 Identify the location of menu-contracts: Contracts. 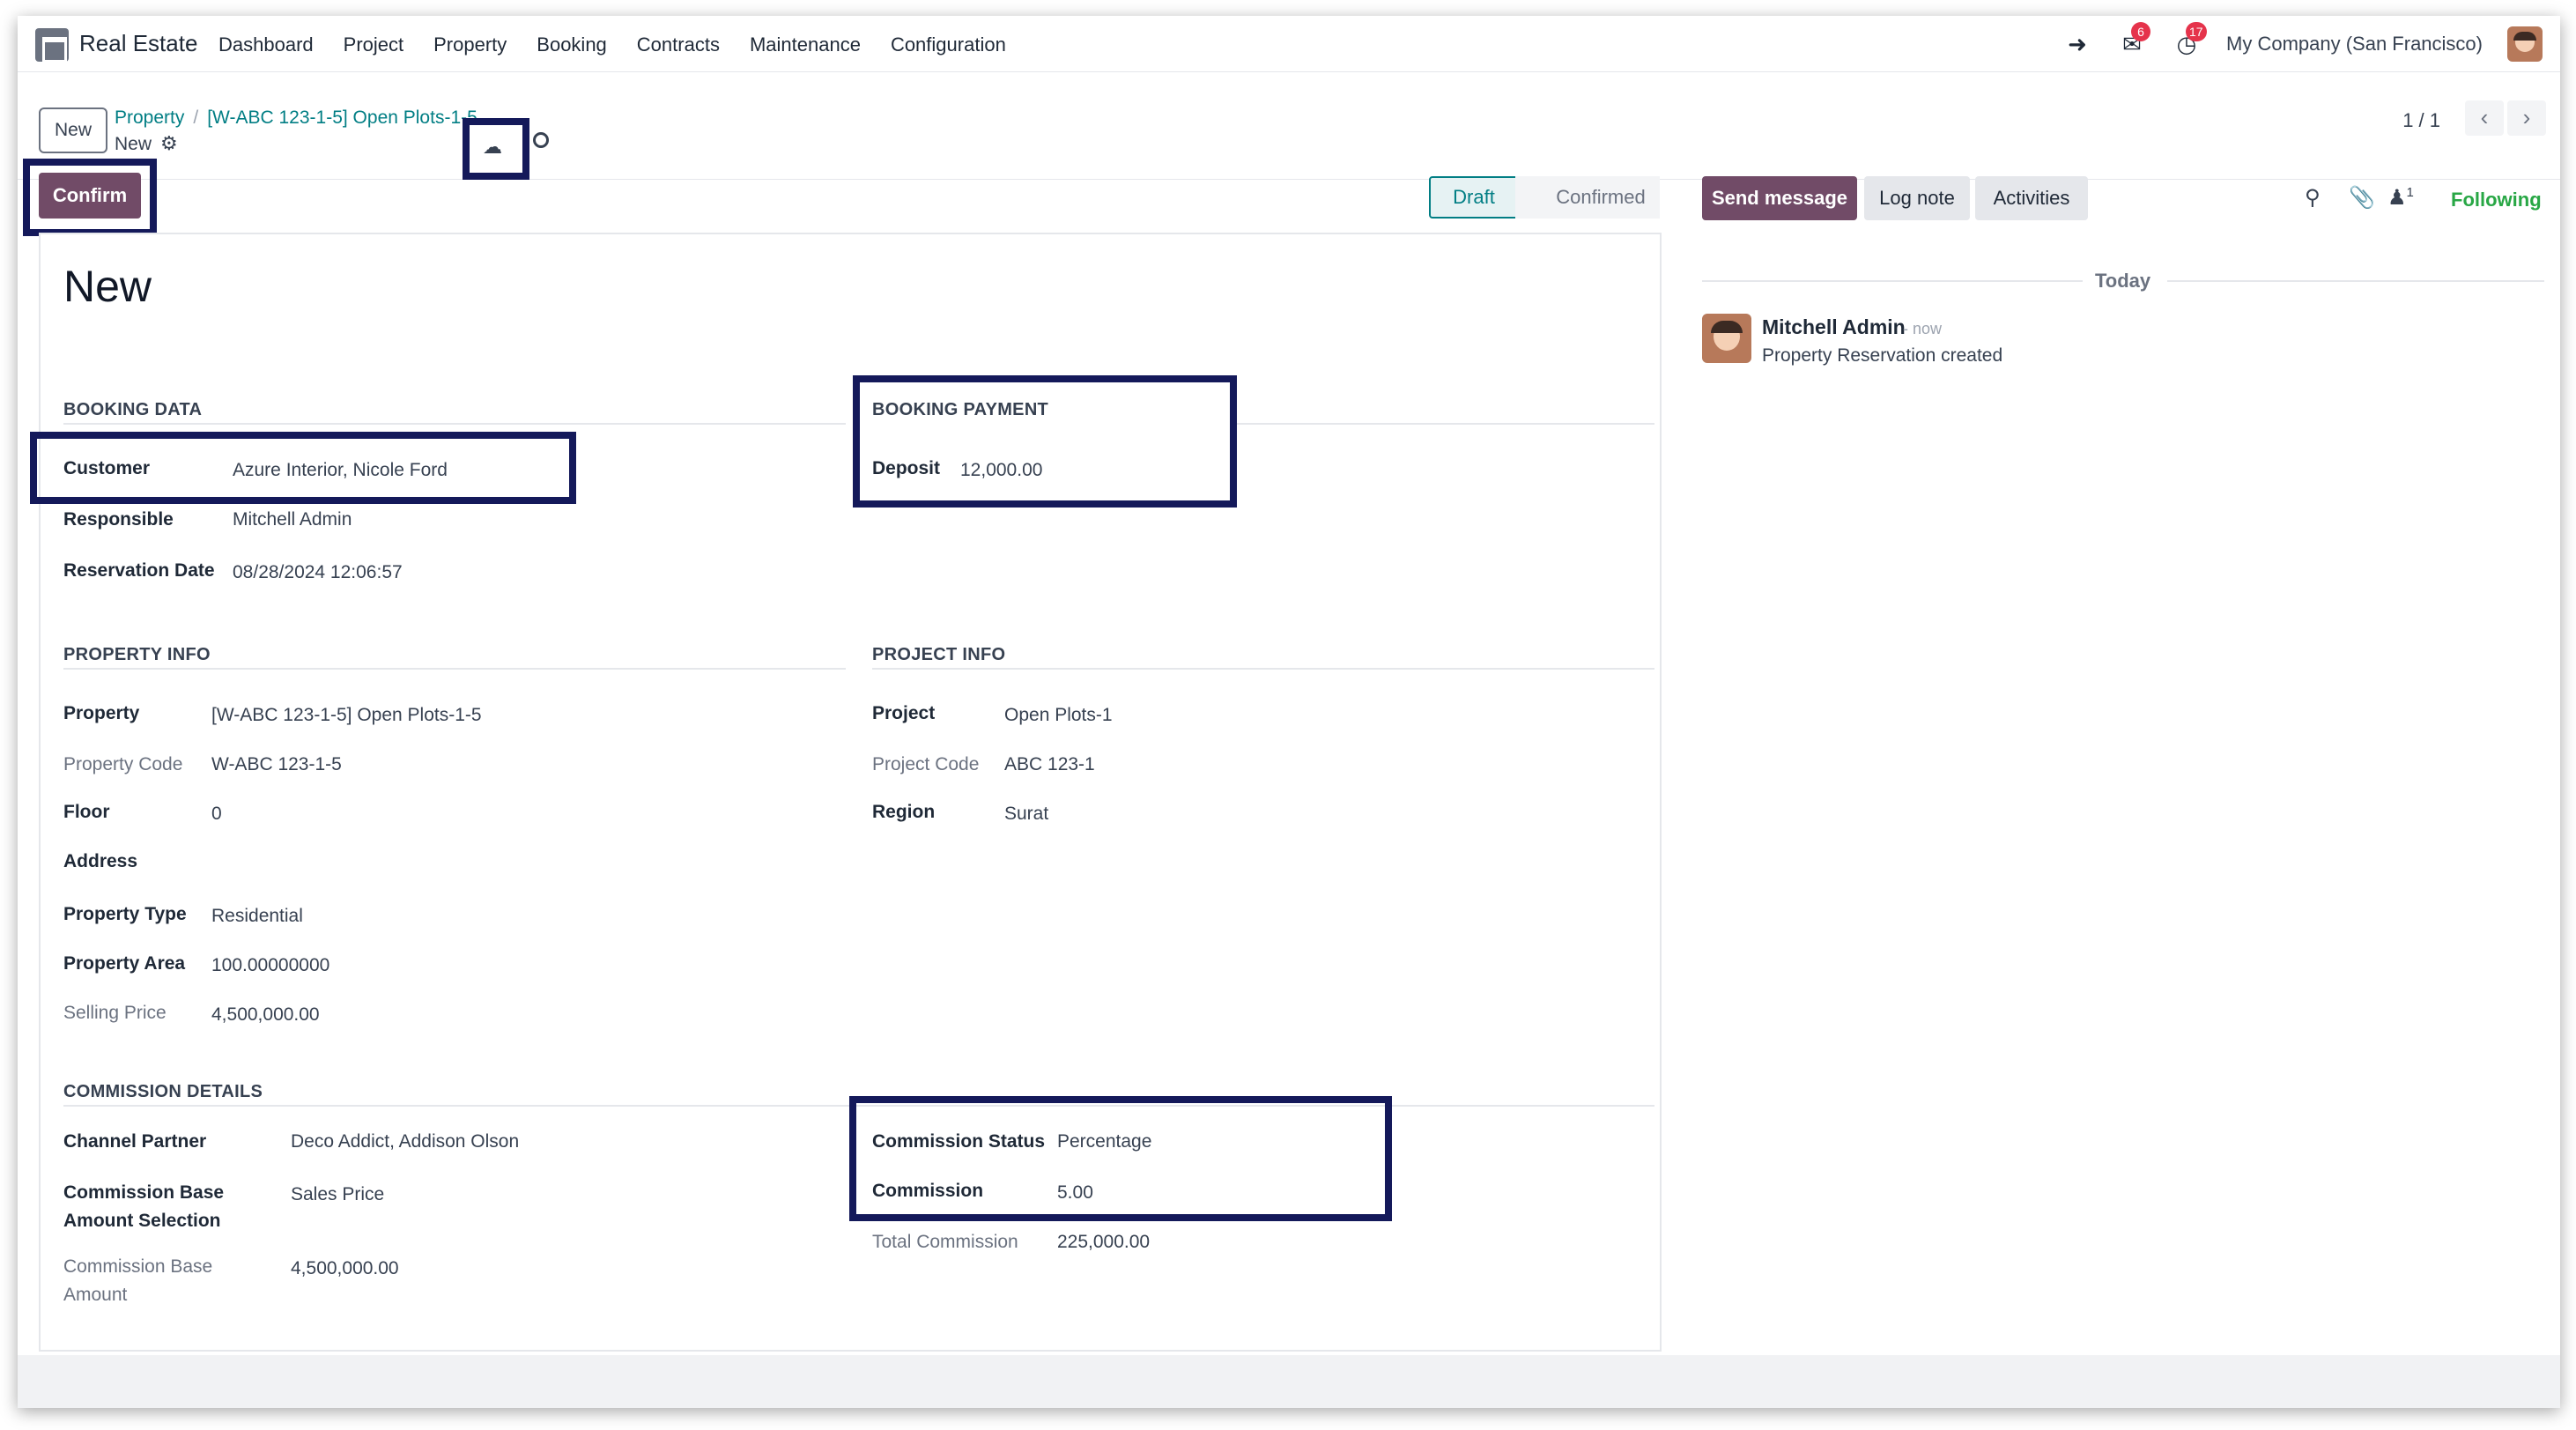
(679, 44).